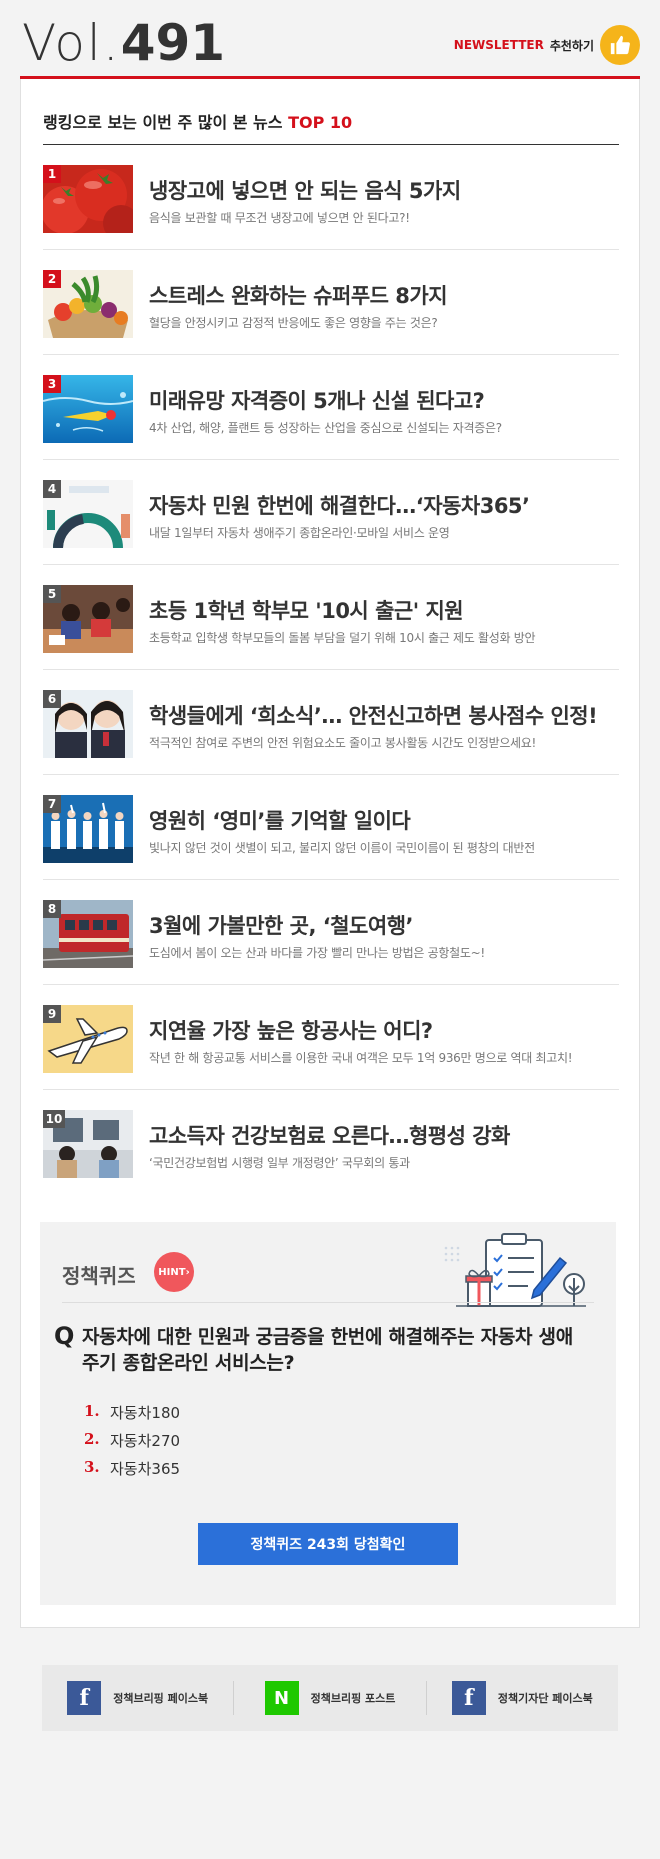  What do you see at coordinates (306, 610) in the screenshot?
I see `news-title: 초등 1학년 학부모 '10시 출근' 지원` at bounding box center [306, 610].